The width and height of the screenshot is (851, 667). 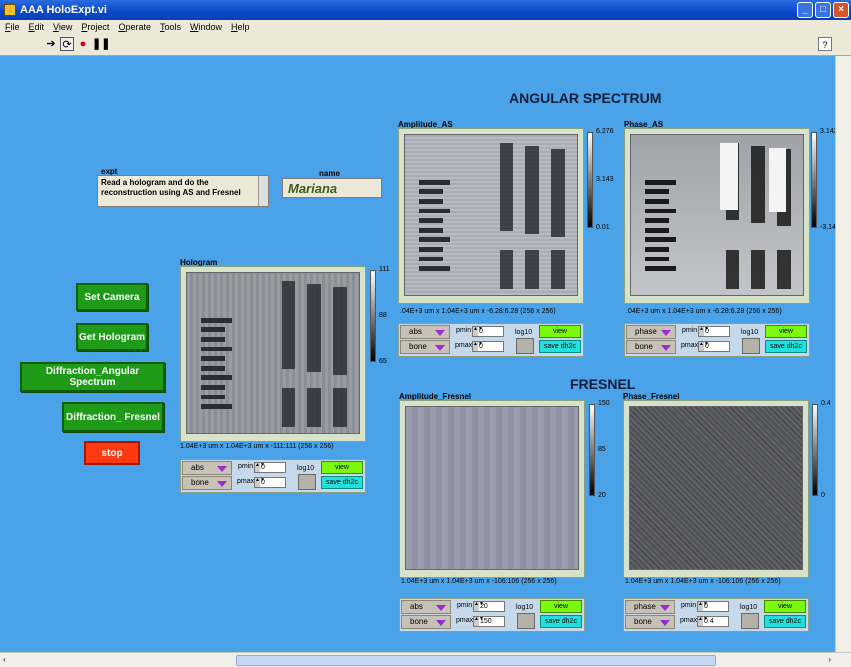 I want to click on phase_as-log10-toggle, so click(x=751, y=346).